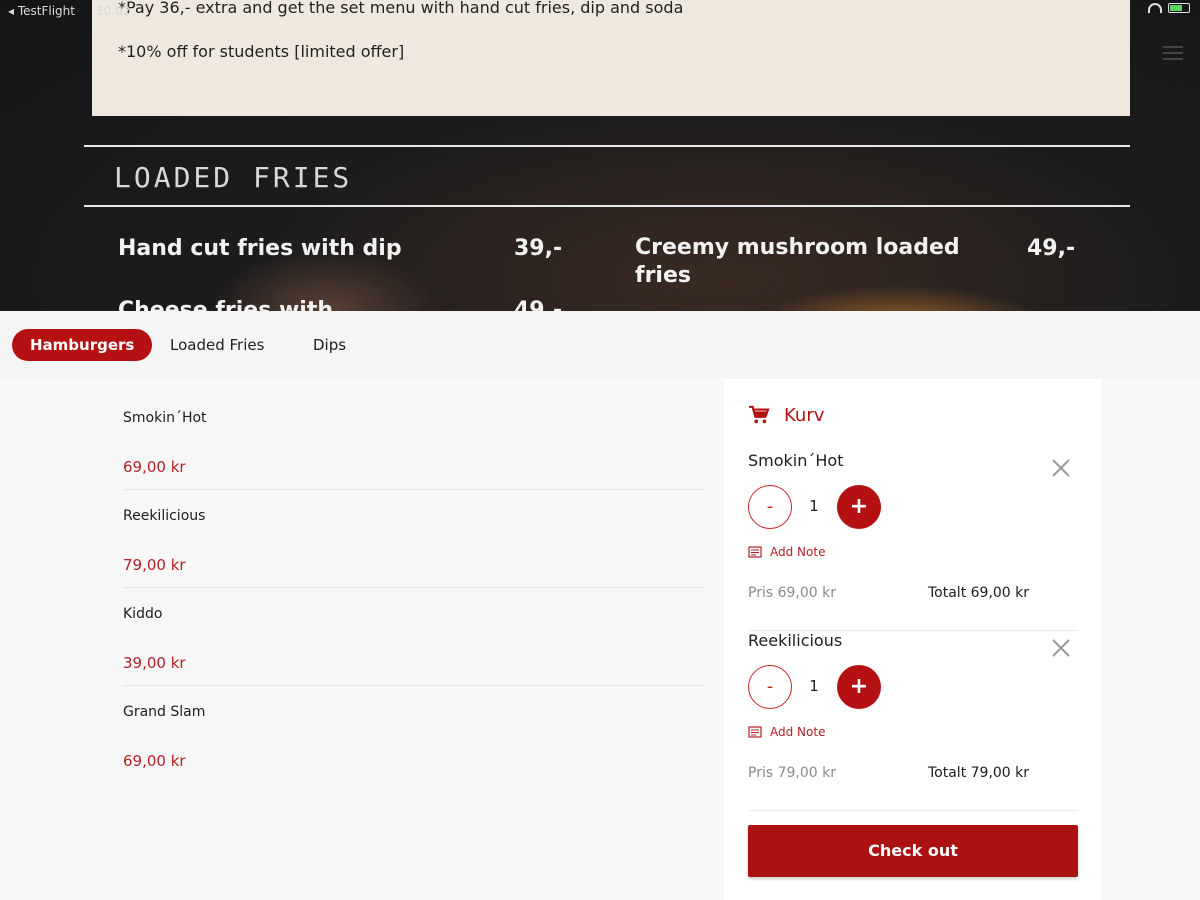 The width and height of the screenshot is (1200, 900). I want to click on menu-item-name: Hand cut fries with dip, so click(260, 248).